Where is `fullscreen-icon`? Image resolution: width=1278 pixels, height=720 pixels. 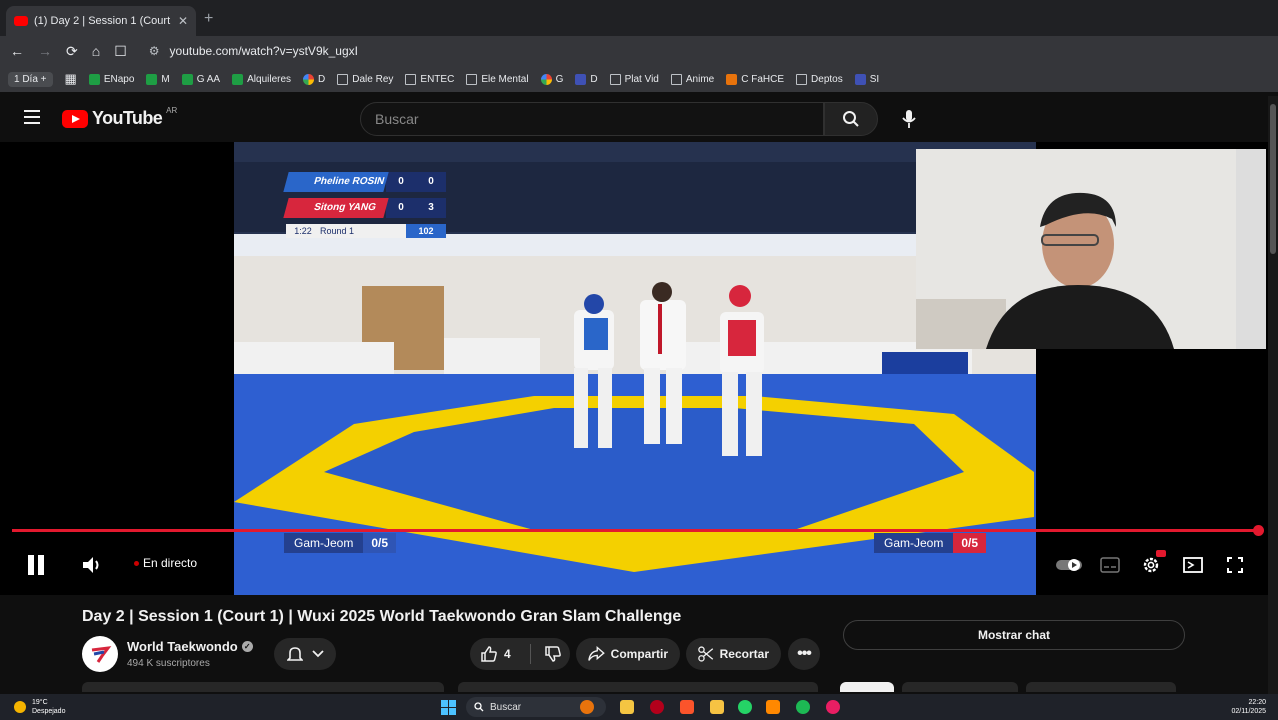 fullscreen-icon is located at coordinates (1235, 565).